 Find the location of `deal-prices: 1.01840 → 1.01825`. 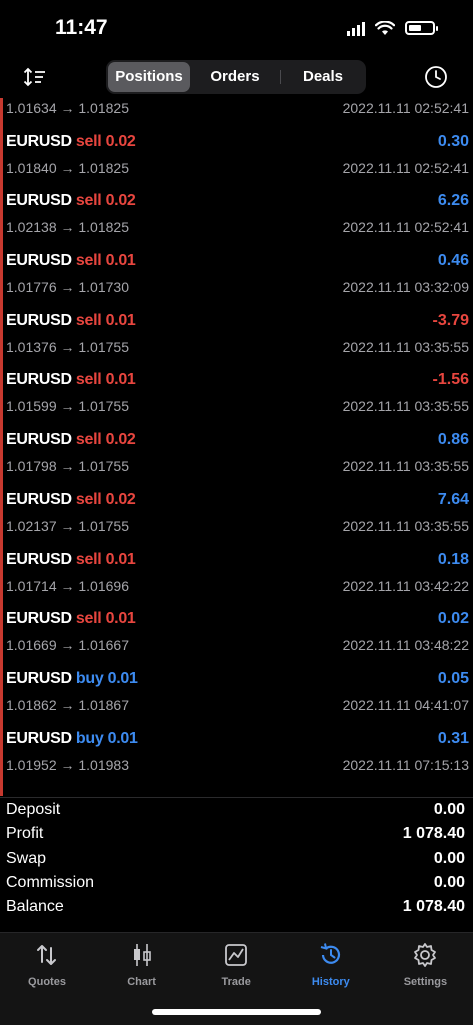

deal-prices: 1.01840 → 1.01825 is located at coordinates (67, 167).